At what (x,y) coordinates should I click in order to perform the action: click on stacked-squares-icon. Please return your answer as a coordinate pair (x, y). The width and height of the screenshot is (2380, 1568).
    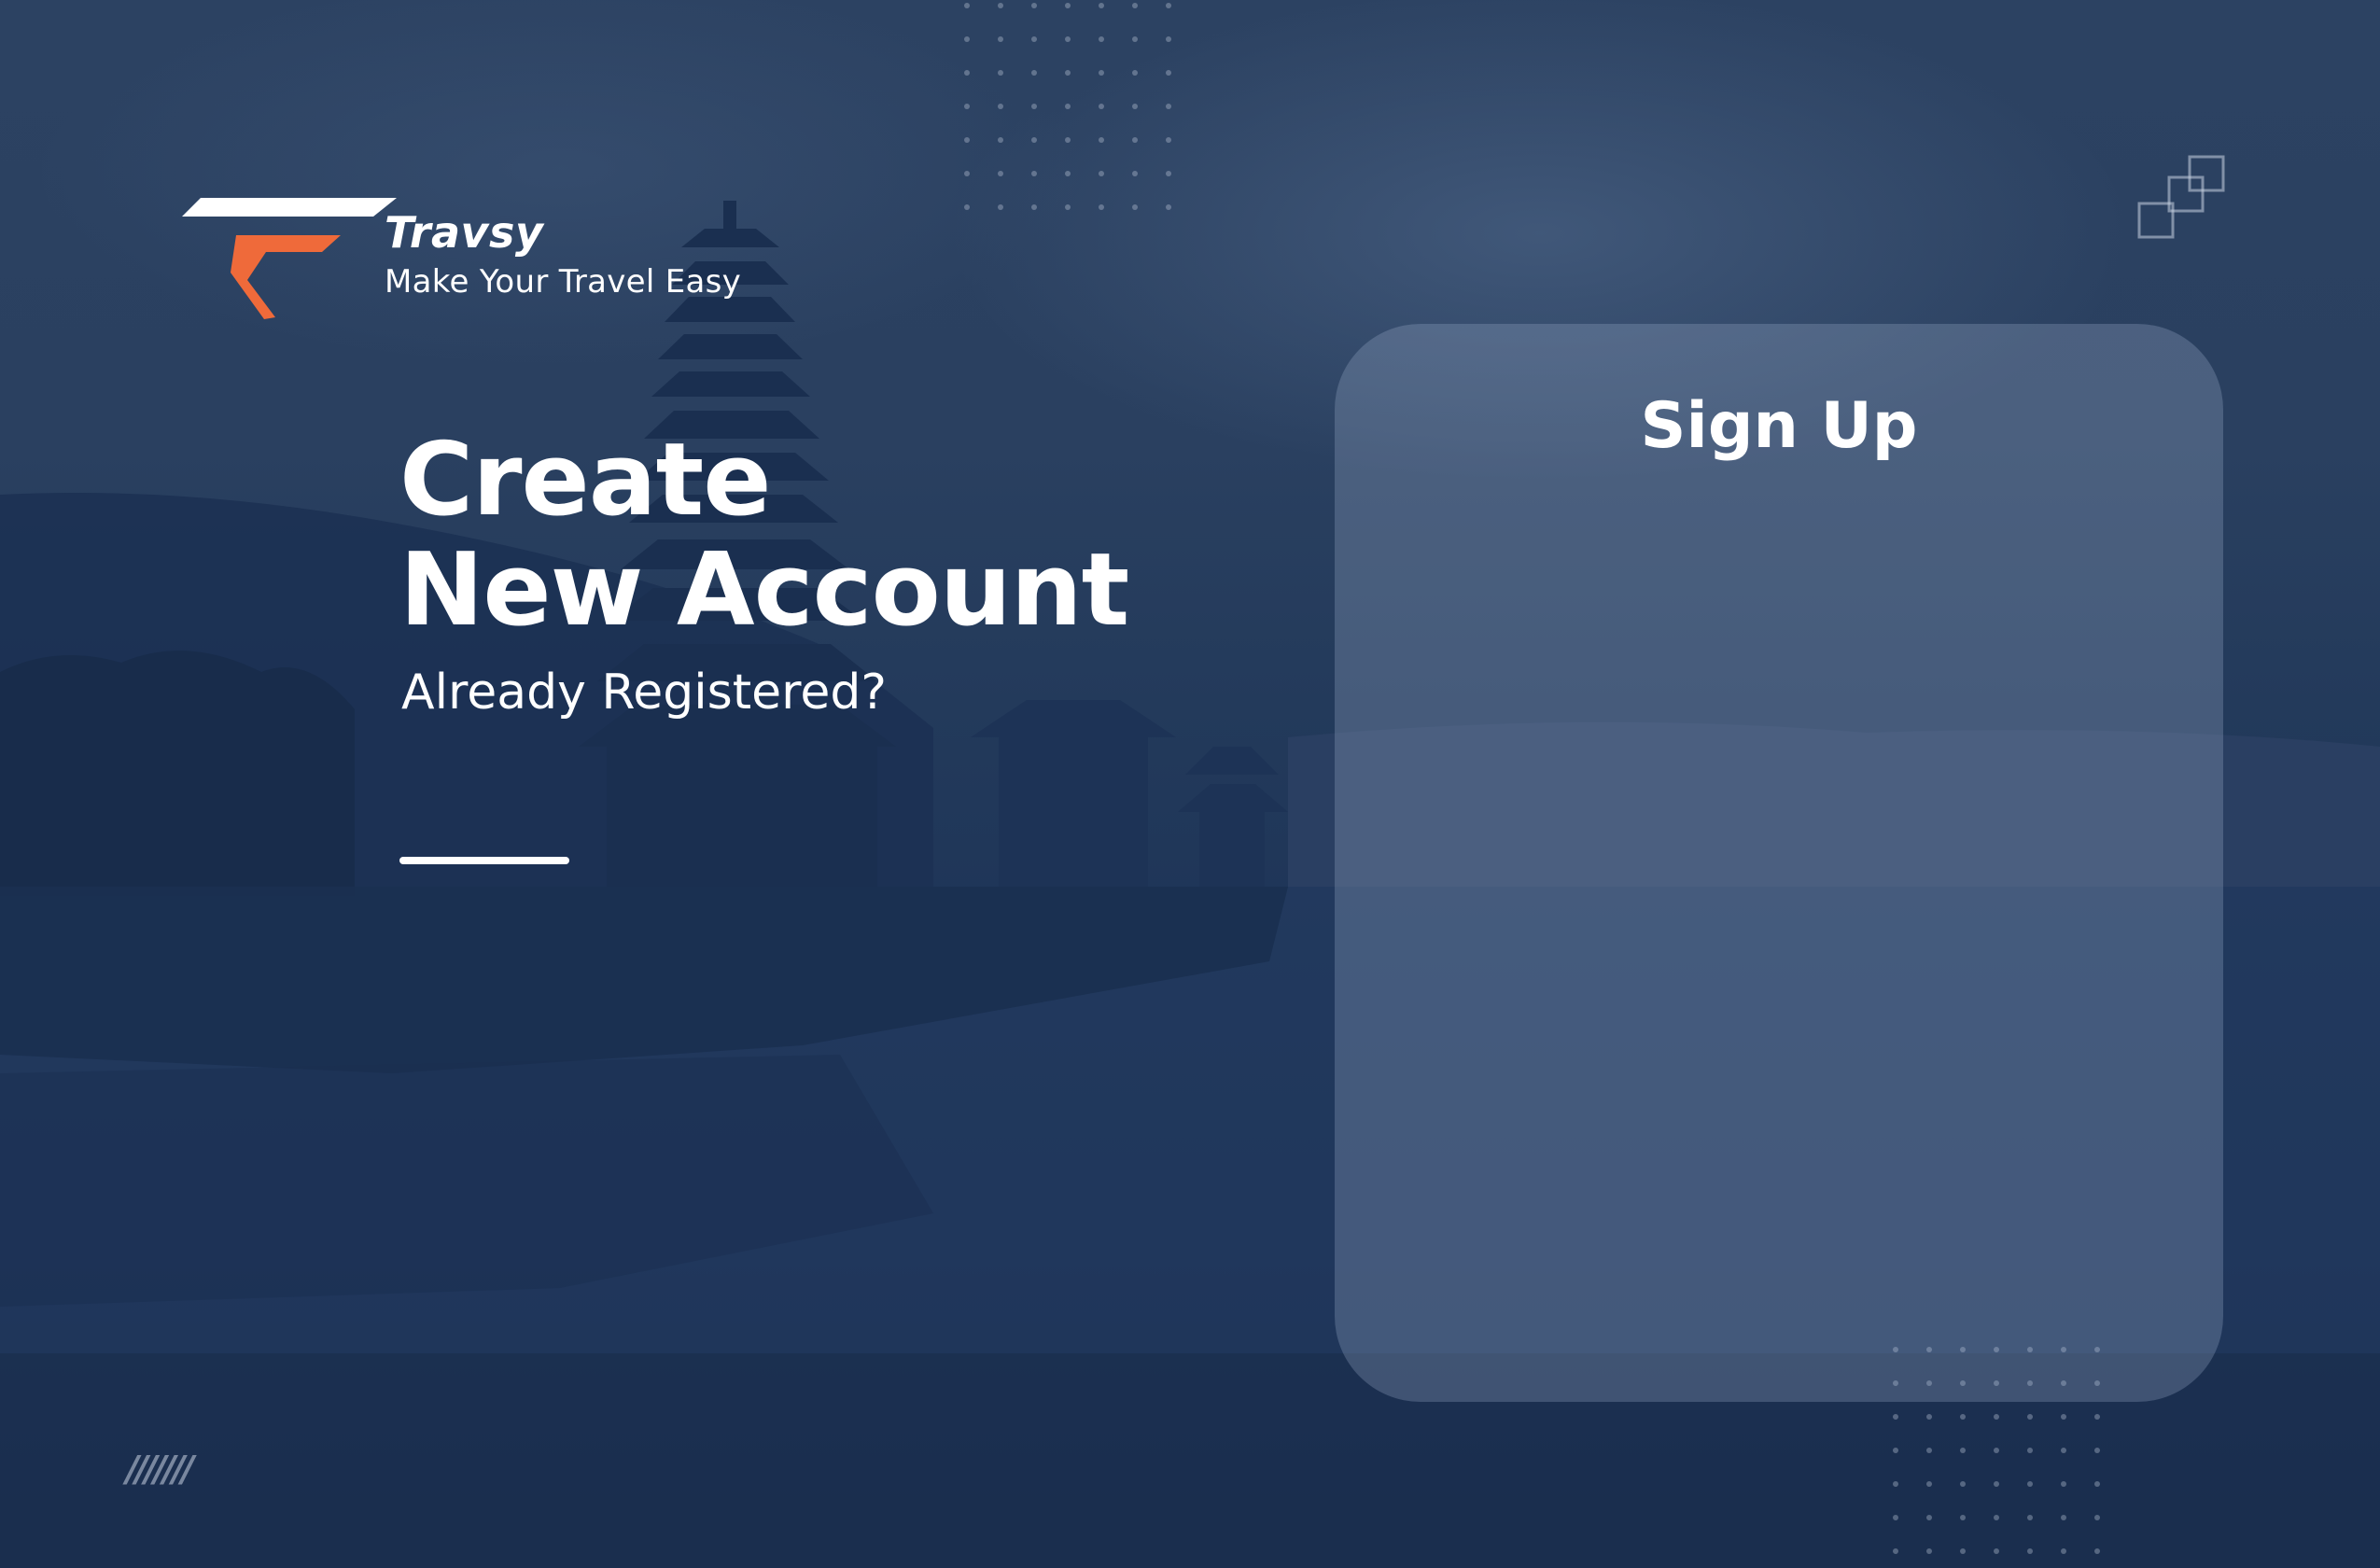
    Looking at the image, I should click on (2181, 197).